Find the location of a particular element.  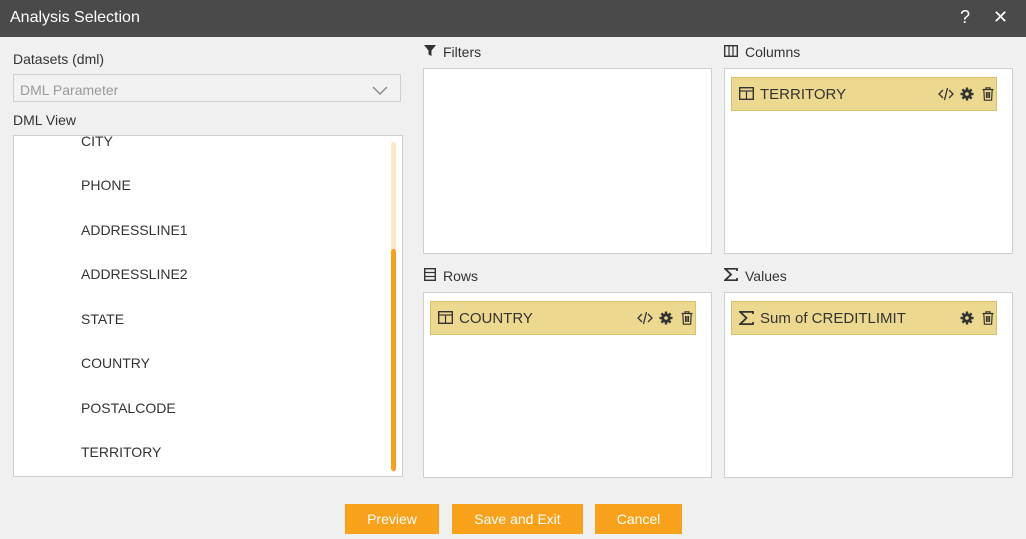

rows-header: Rows is located at coordinates (451, 275).